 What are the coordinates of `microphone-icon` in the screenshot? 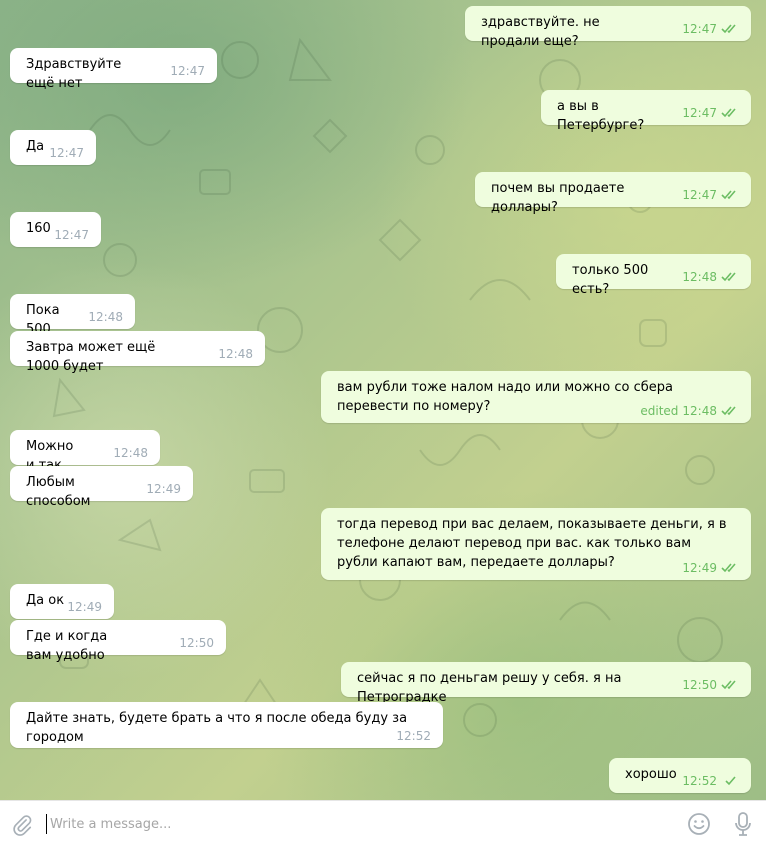 It's located at (743, 825).